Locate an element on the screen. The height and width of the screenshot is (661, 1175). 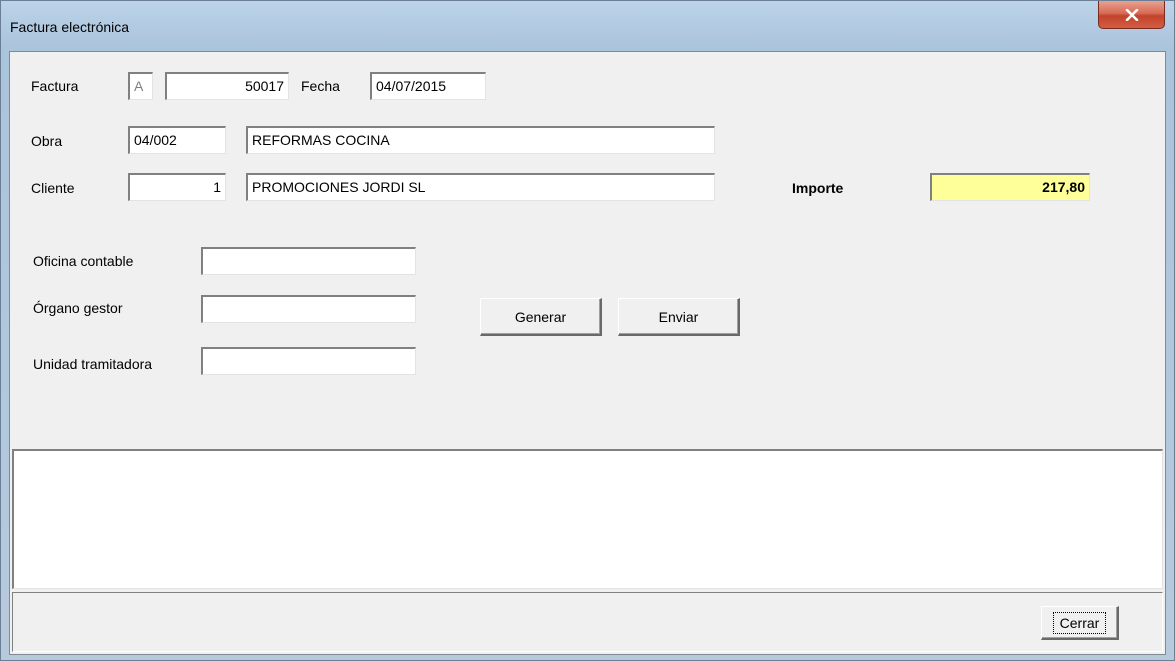
invoice-series-field: A is located at coordinates (140, 86).